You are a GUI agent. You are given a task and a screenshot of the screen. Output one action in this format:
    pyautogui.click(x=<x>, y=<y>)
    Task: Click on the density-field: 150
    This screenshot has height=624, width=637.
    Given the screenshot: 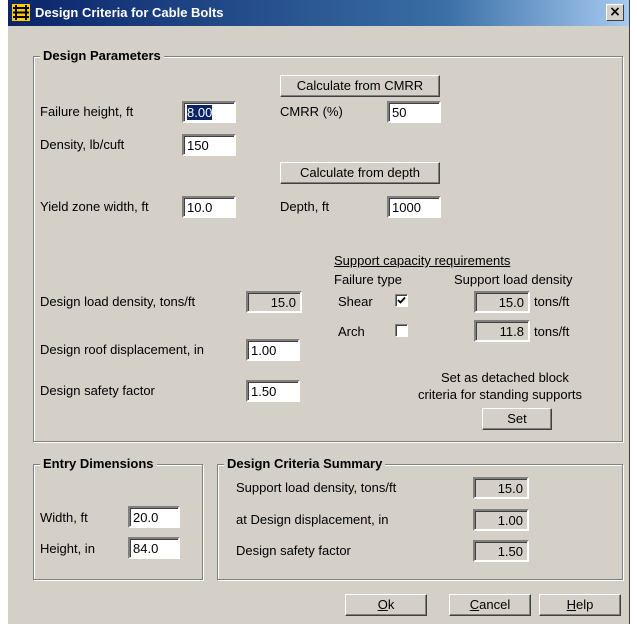 What is the action you would take?
    pyautogui.click(x=209, y=145)
    